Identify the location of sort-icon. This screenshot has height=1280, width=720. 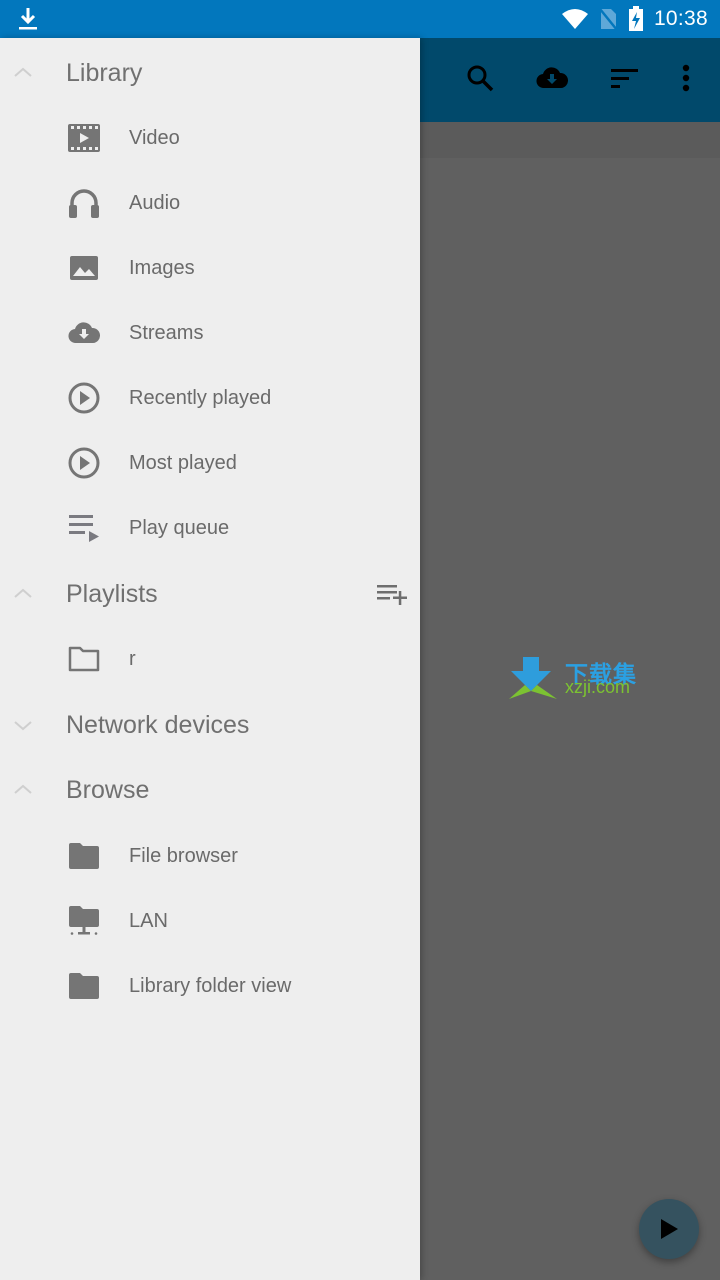
(624, 78).